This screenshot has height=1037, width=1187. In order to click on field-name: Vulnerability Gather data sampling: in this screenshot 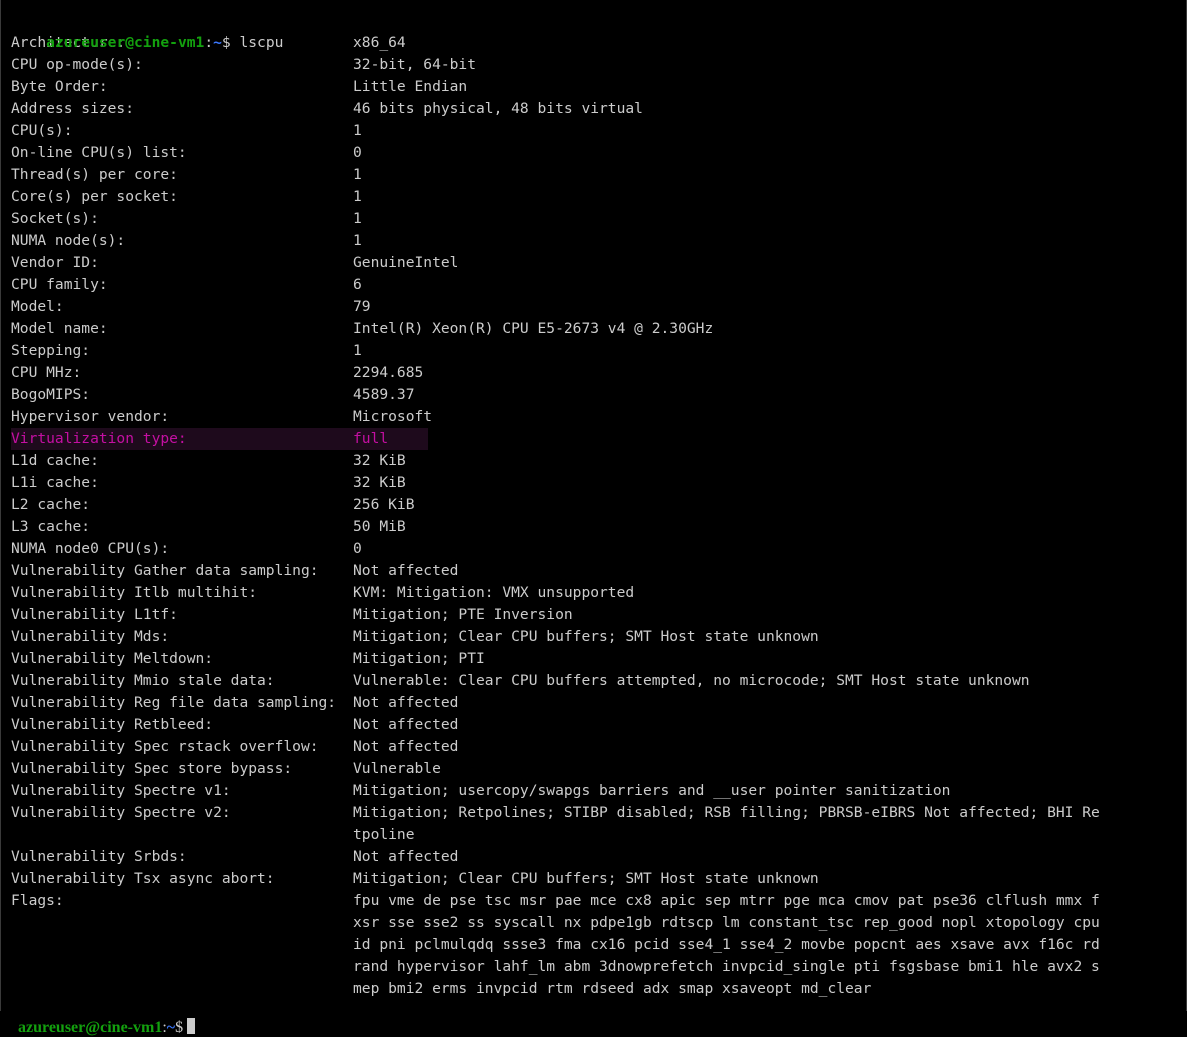, I will do `click(165, 570)`.